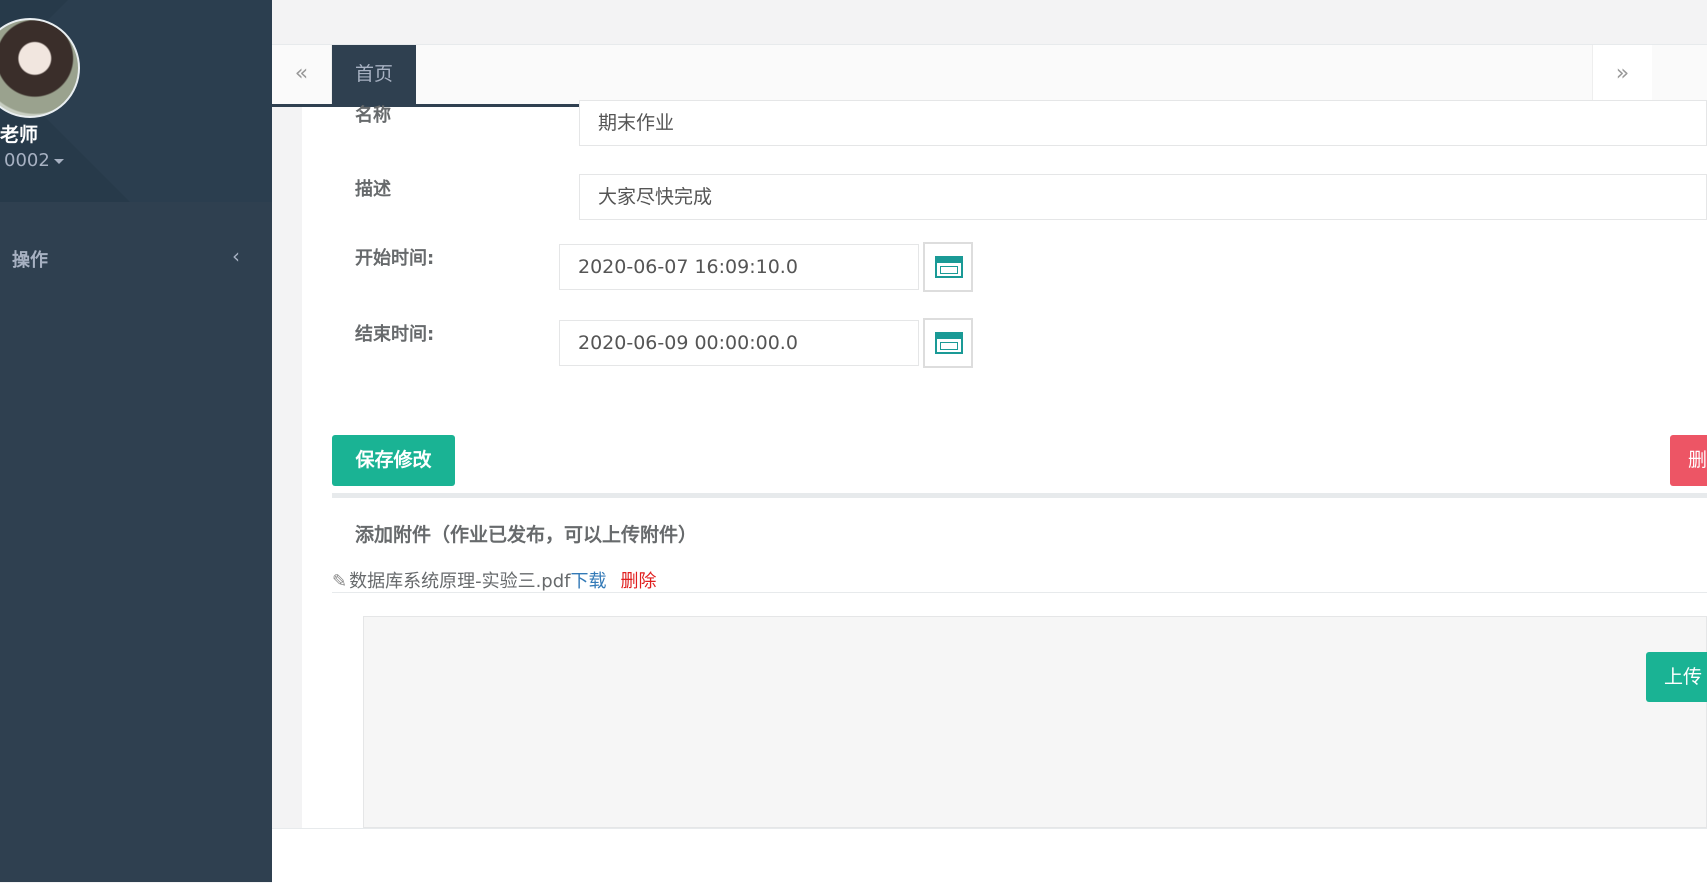 This screenshot has height=883, width=1707. I want to click on start-calendar-button, so click(948, 267).